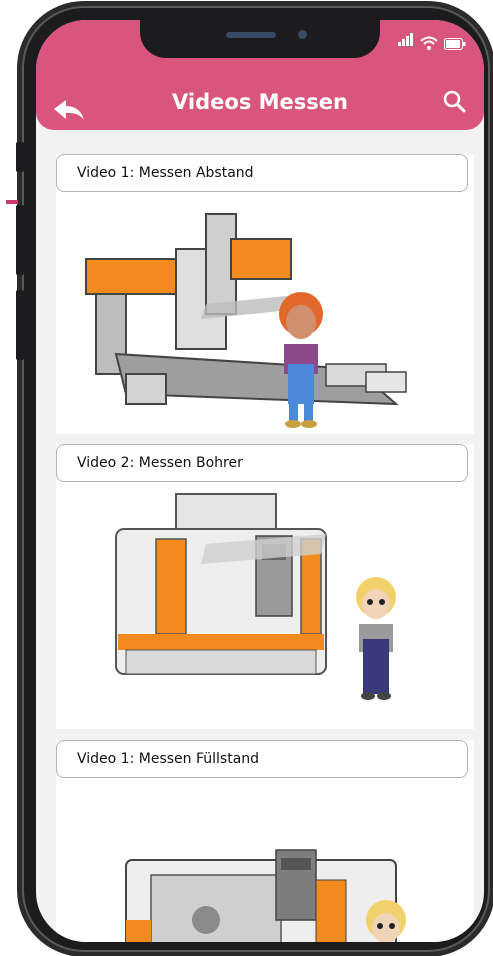 The image size is (493, 956). I want to click on video-title: Video 2: Messen Bohrer, so click(262, 463).